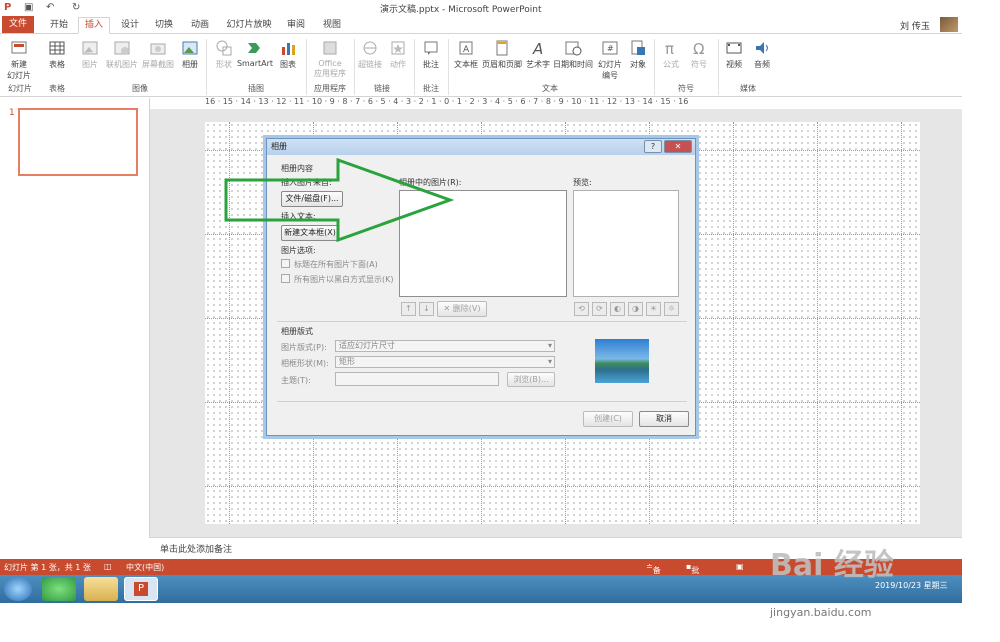 Image resolution: width=1000 pixels, height=642 pixels. Describe the element at coordinates (671, 54) in the screenshot. I see `equation-button: π 公式` at that location.